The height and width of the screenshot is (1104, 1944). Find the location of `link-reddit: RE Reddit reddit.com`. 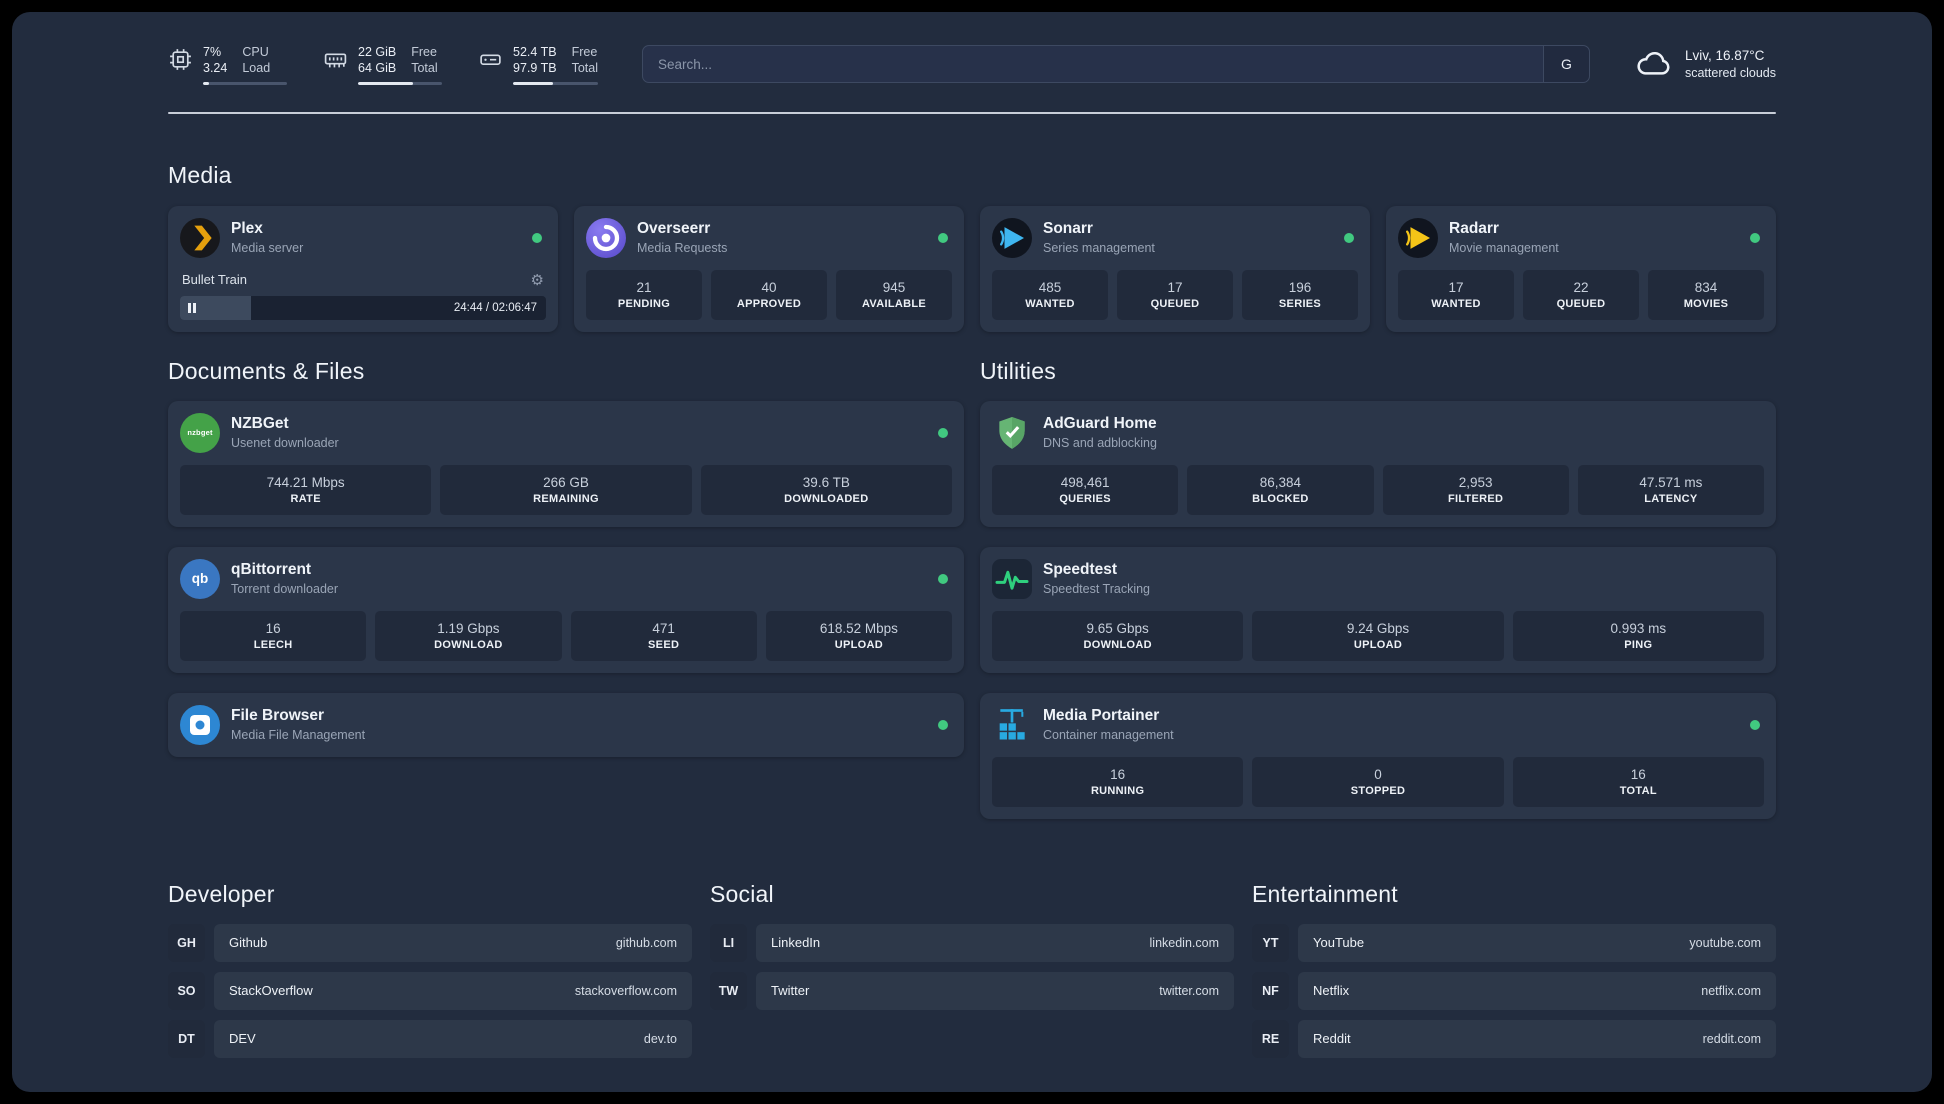

link-reddit: RE Reddit reddit.com is located at coordinates (1514, 1038).